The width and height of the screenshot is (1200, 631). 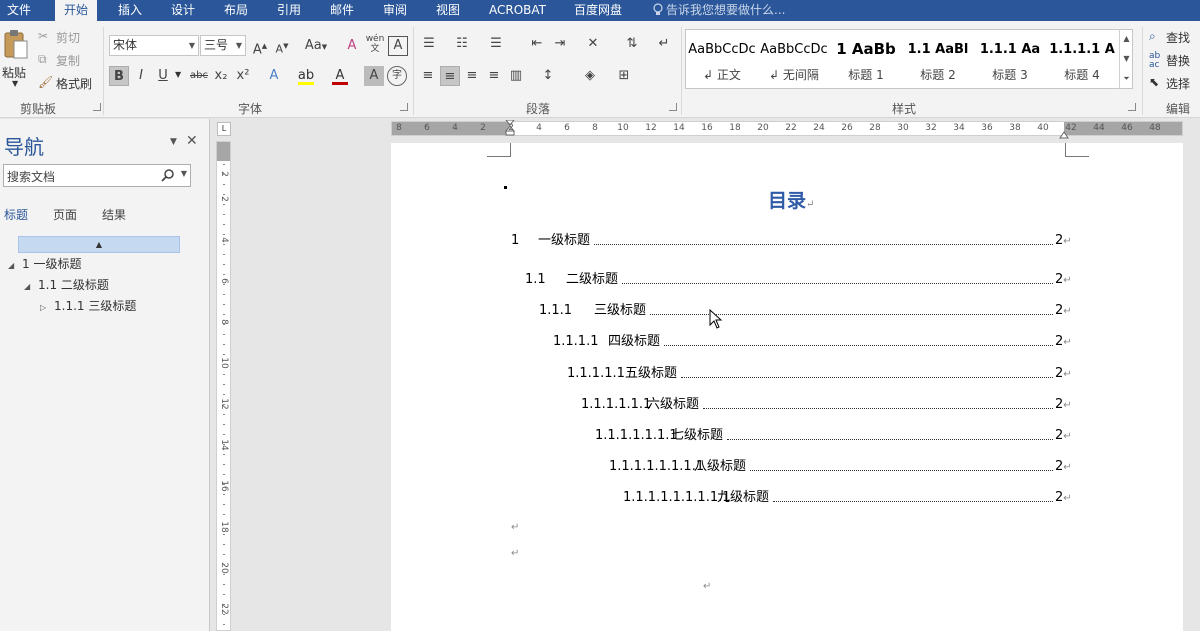 I want to click on toc-entry: 1.1 二级标题 2↵, so click(x=798, y=280).